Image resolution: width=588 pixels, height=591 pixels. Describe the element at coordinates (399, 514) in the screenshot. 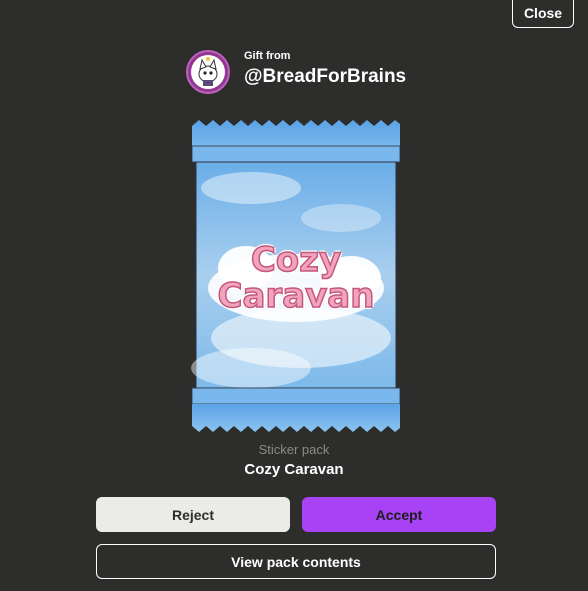

I see `accept-button: Accept` at that location.